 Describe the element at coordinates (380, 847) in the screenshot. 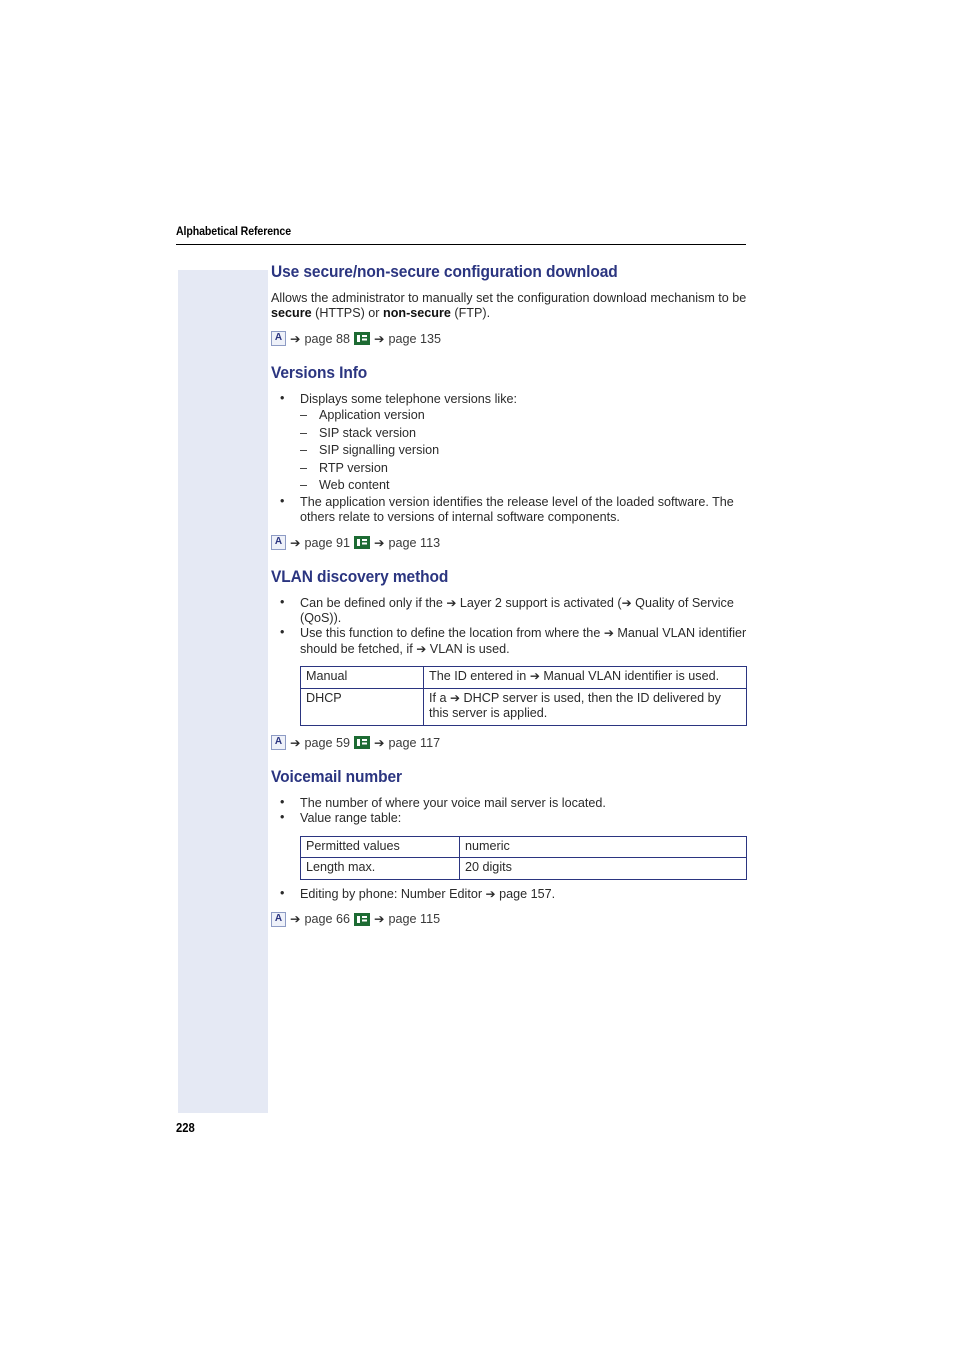

I see `table-cell-key: Permitted values` at that location.